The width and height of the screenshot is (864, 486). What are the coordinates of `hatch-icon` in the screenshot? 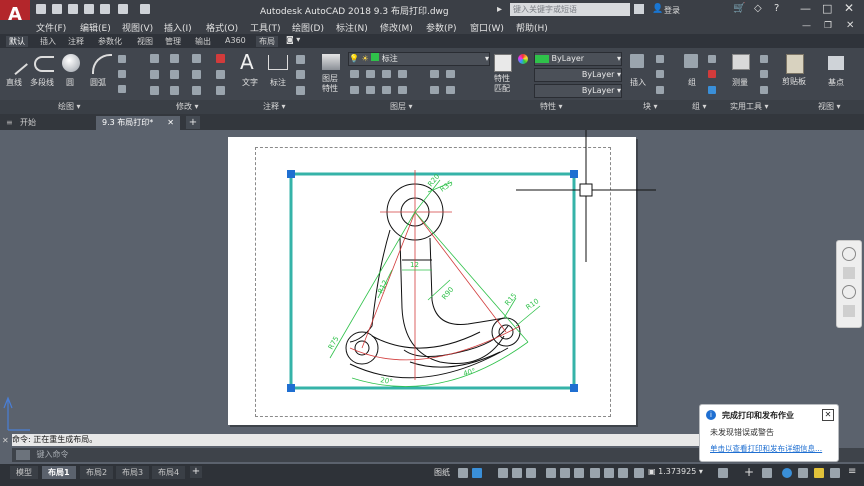 It's located at (122, 74).